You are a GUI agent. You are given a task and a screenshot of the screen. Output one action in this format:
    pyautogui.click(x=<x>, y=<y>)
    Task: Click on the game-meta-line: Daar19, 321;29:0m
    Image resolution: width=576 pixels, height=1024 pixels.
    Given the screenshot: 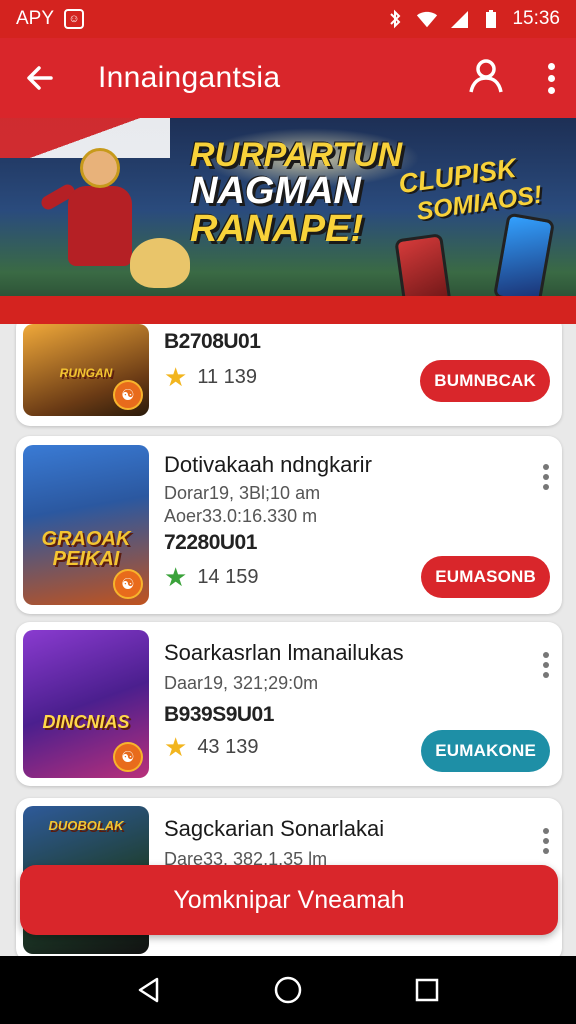 What is the action you would take?
    pyautogui.click(x=241, y=683)
    